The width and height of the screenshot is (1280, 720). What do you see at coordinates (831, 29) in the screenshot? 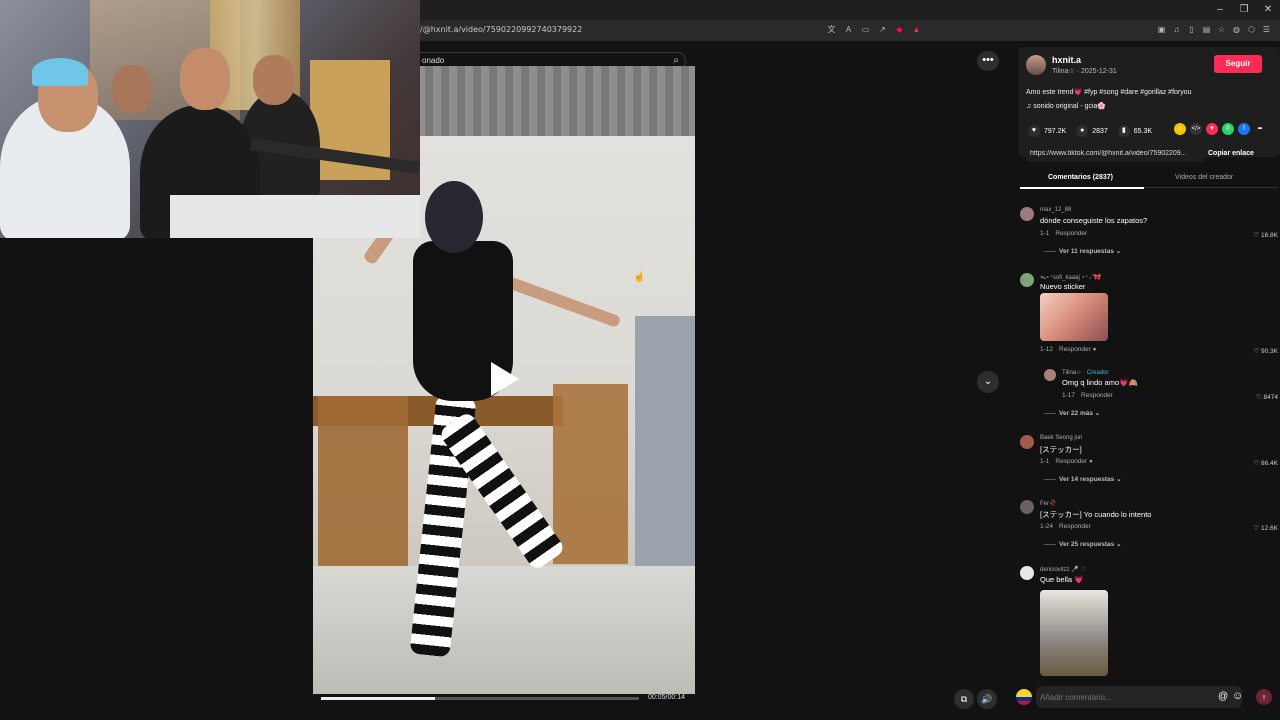
I see `translate-icon: 文` at bounding box center [831, 29].